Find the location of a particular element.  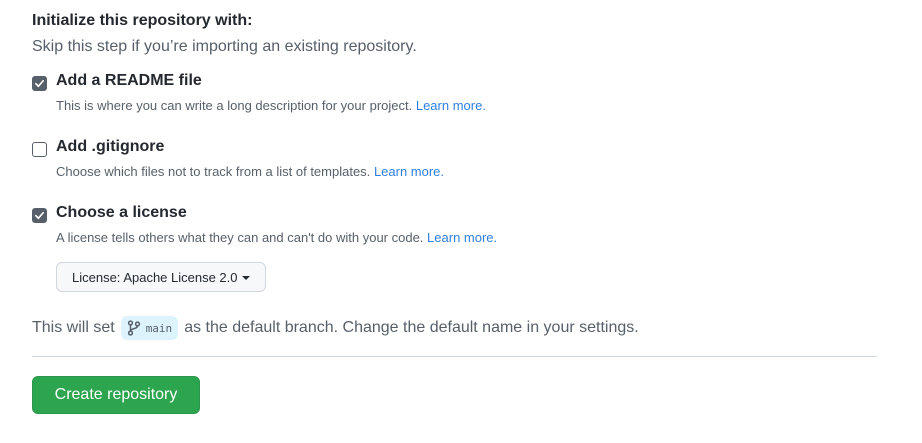

branch-chip: main is located at coordinates (149, 328).